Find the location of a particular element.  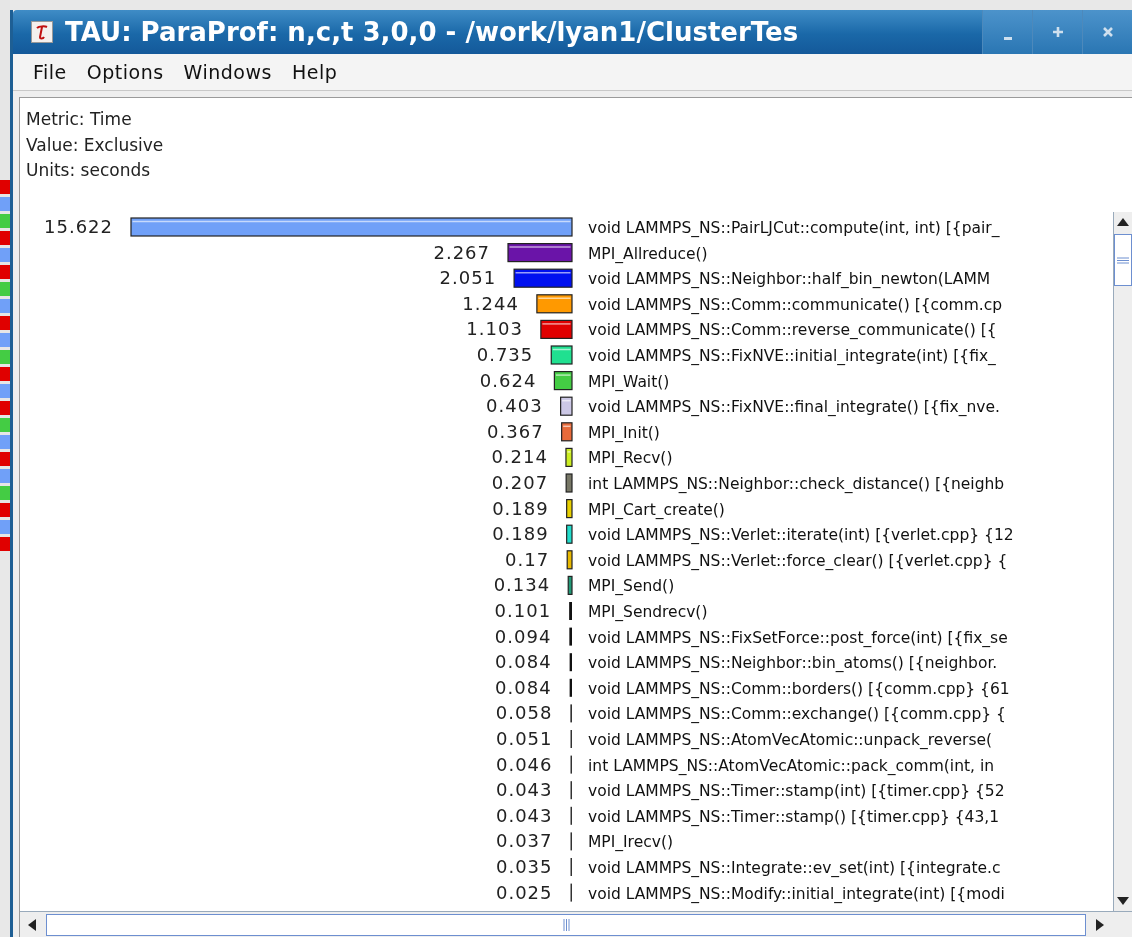

scroll-right-icon is located at coordinates (1100, 924).